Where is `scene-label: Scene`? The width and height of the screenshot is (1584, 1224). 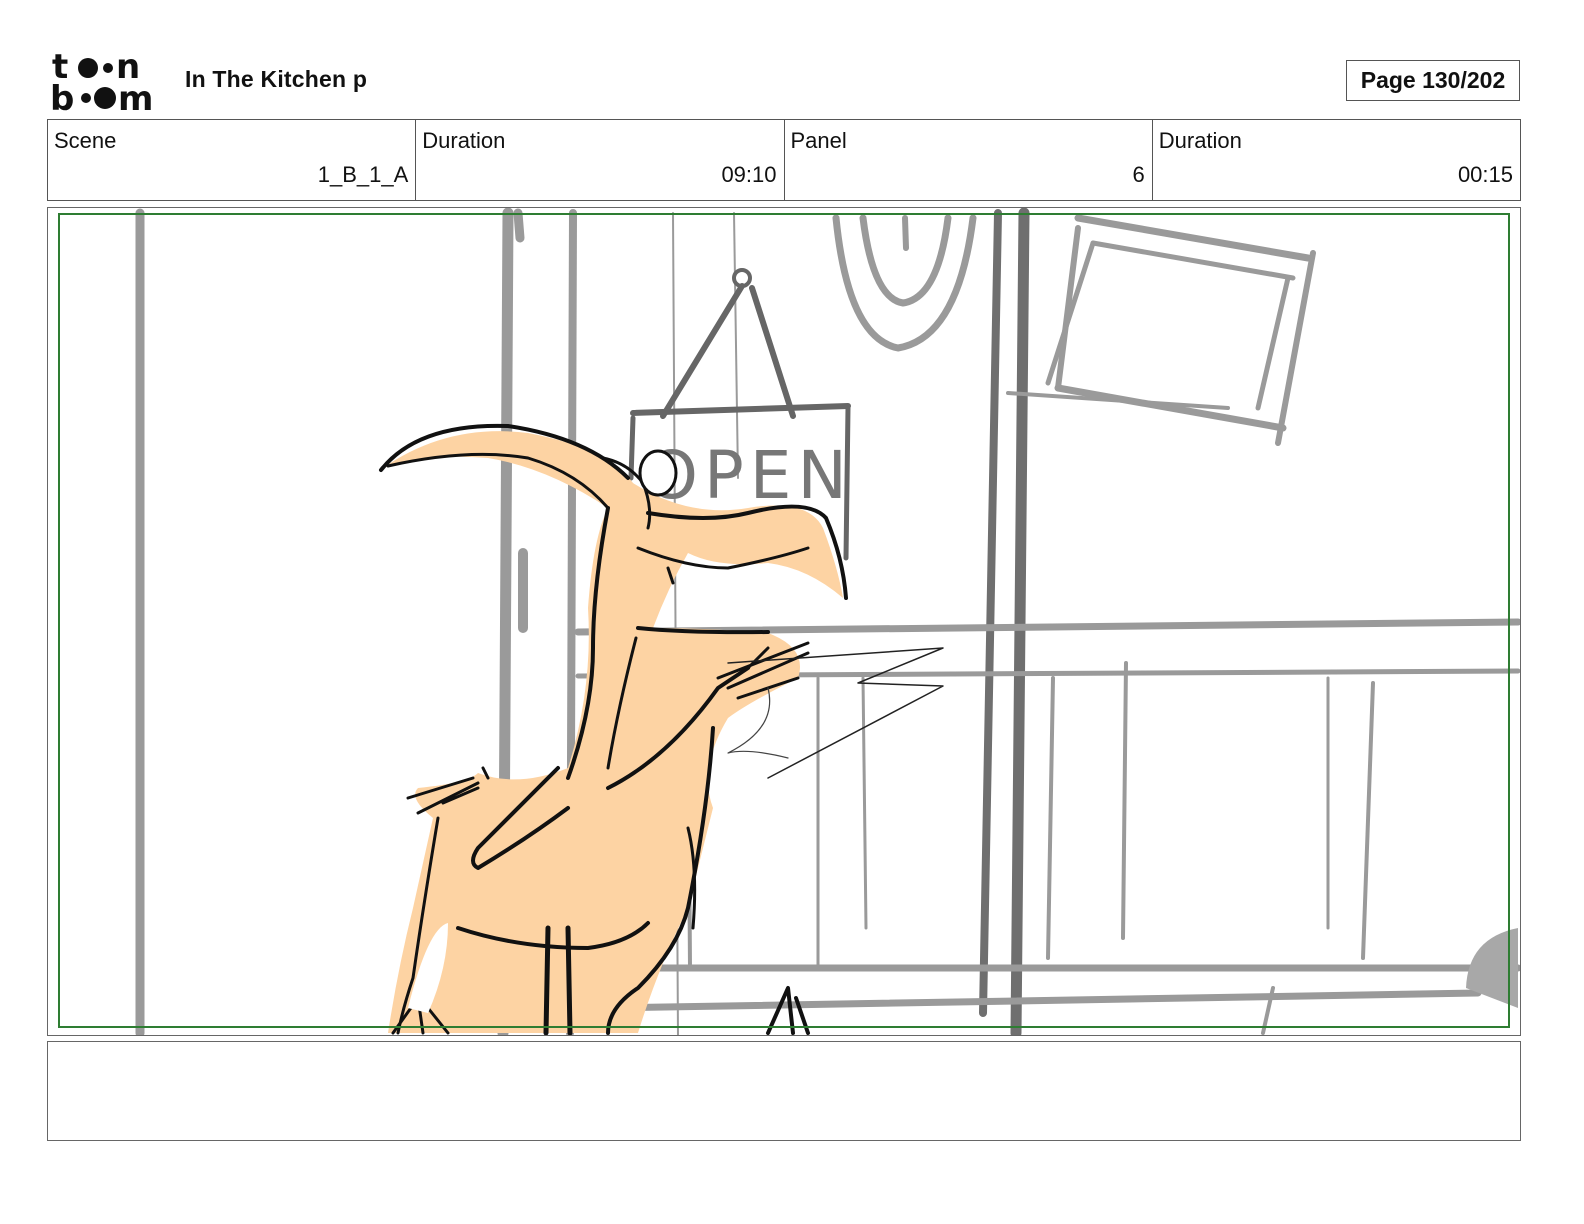 scene-label: Scene is located at coordinates (85, 140).